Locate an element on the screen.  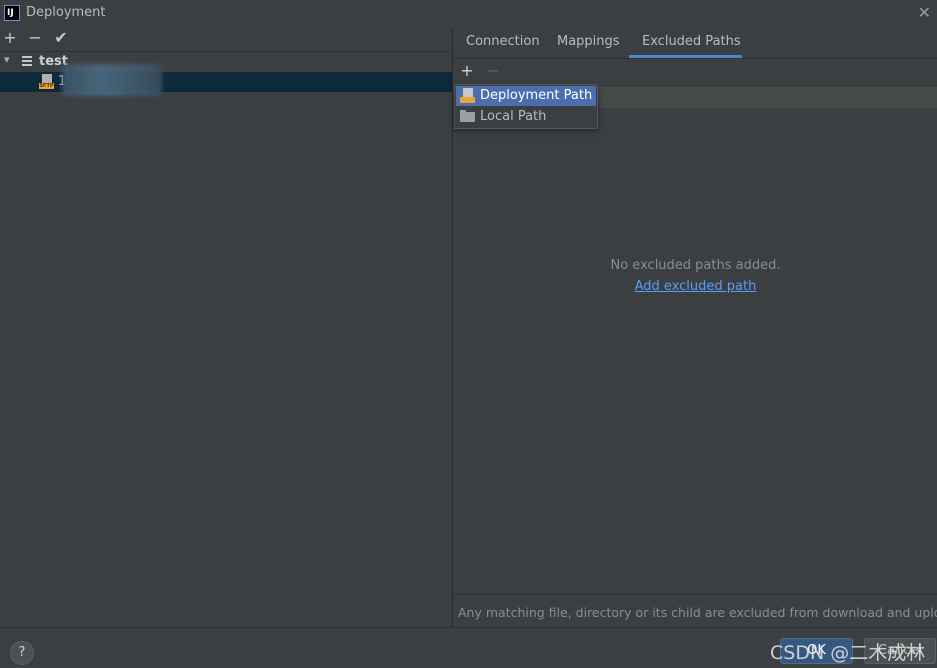
folder-icon is located at coordinates (467, 116).